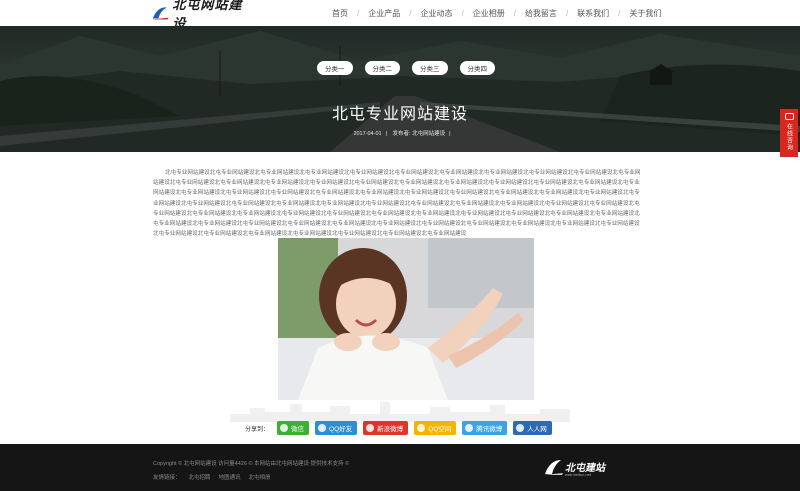 The image size is (800, 491). What do you see at coordinates (298, 429) in the screenshot?
I see `share-wechat-label: 微信` at bounding box center [298, 429].